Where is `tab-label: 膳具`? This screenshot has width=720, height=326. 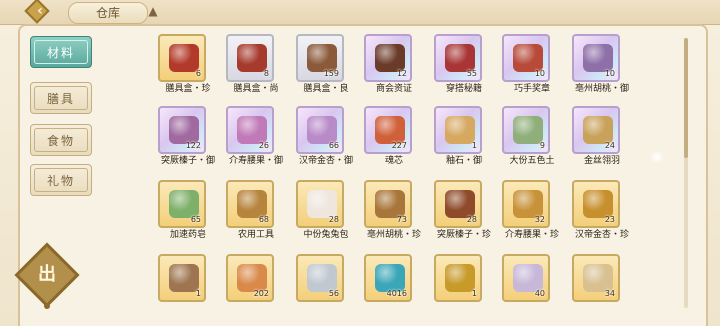
tab-label: 膳具 is located at coordinates (60, 99).